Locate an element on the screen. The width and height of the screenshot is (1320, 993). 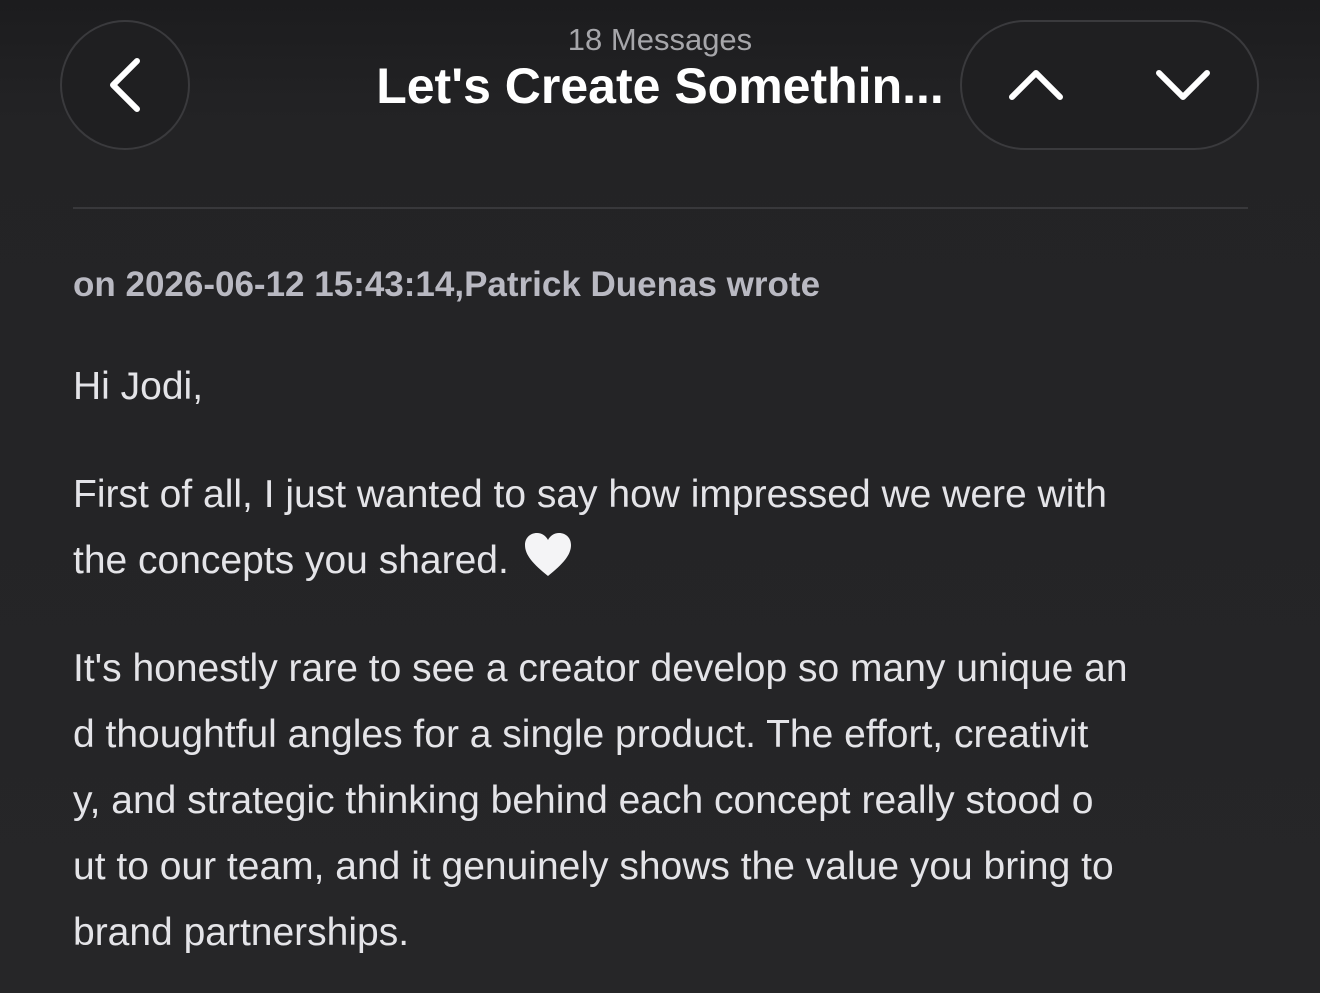
previous-message-button is located at coordinates (1036, 85).